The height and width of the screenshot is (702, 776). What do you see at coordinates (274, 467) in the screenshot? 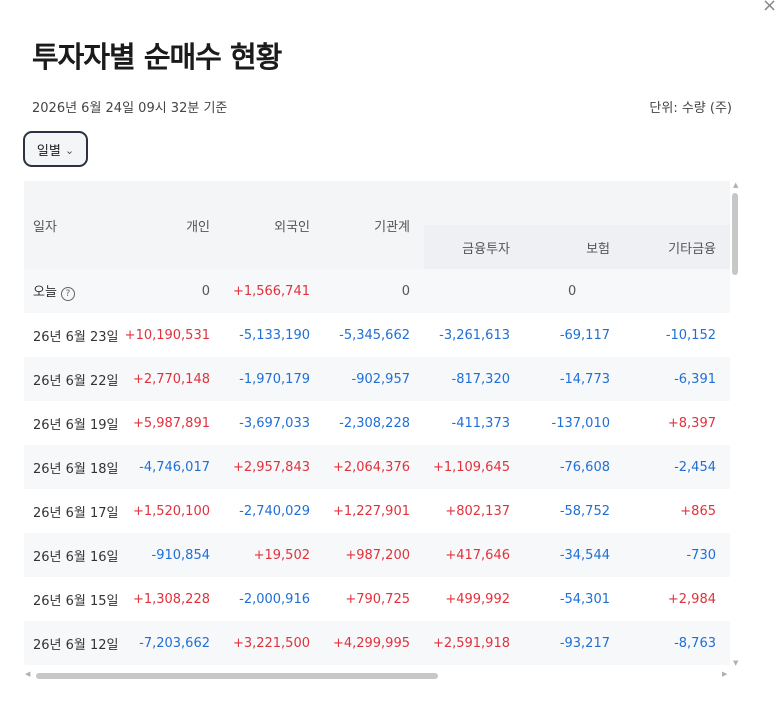
I see `cell-foreign: +2,957,843` at bounding box center [274, 467].